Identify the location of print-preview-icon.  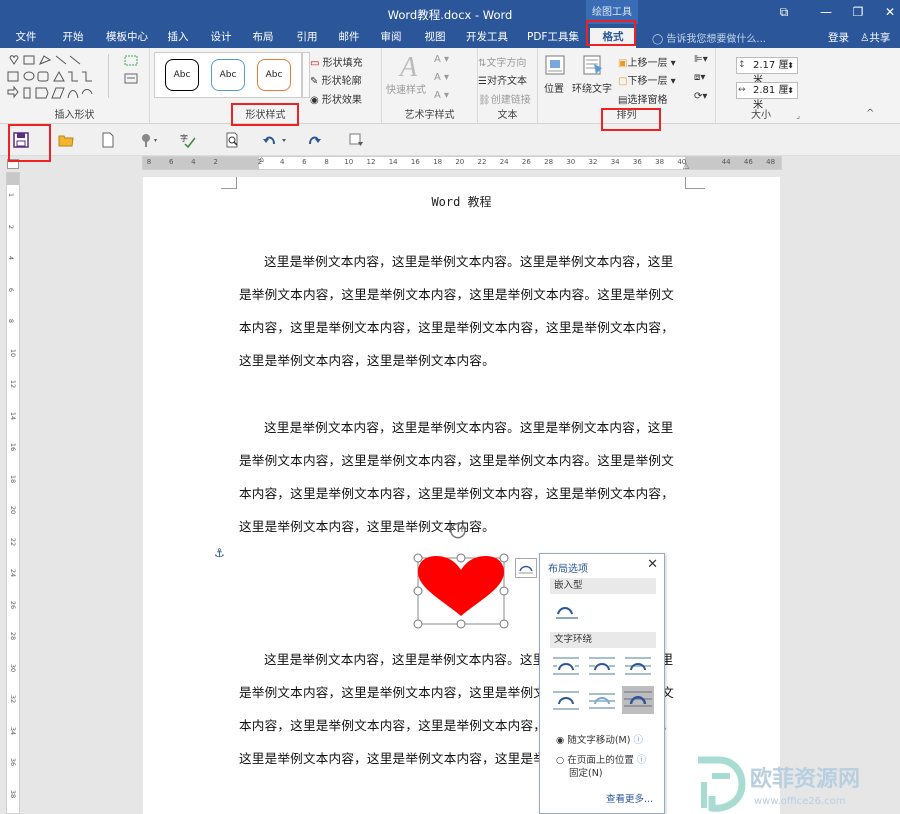
(232, 140).